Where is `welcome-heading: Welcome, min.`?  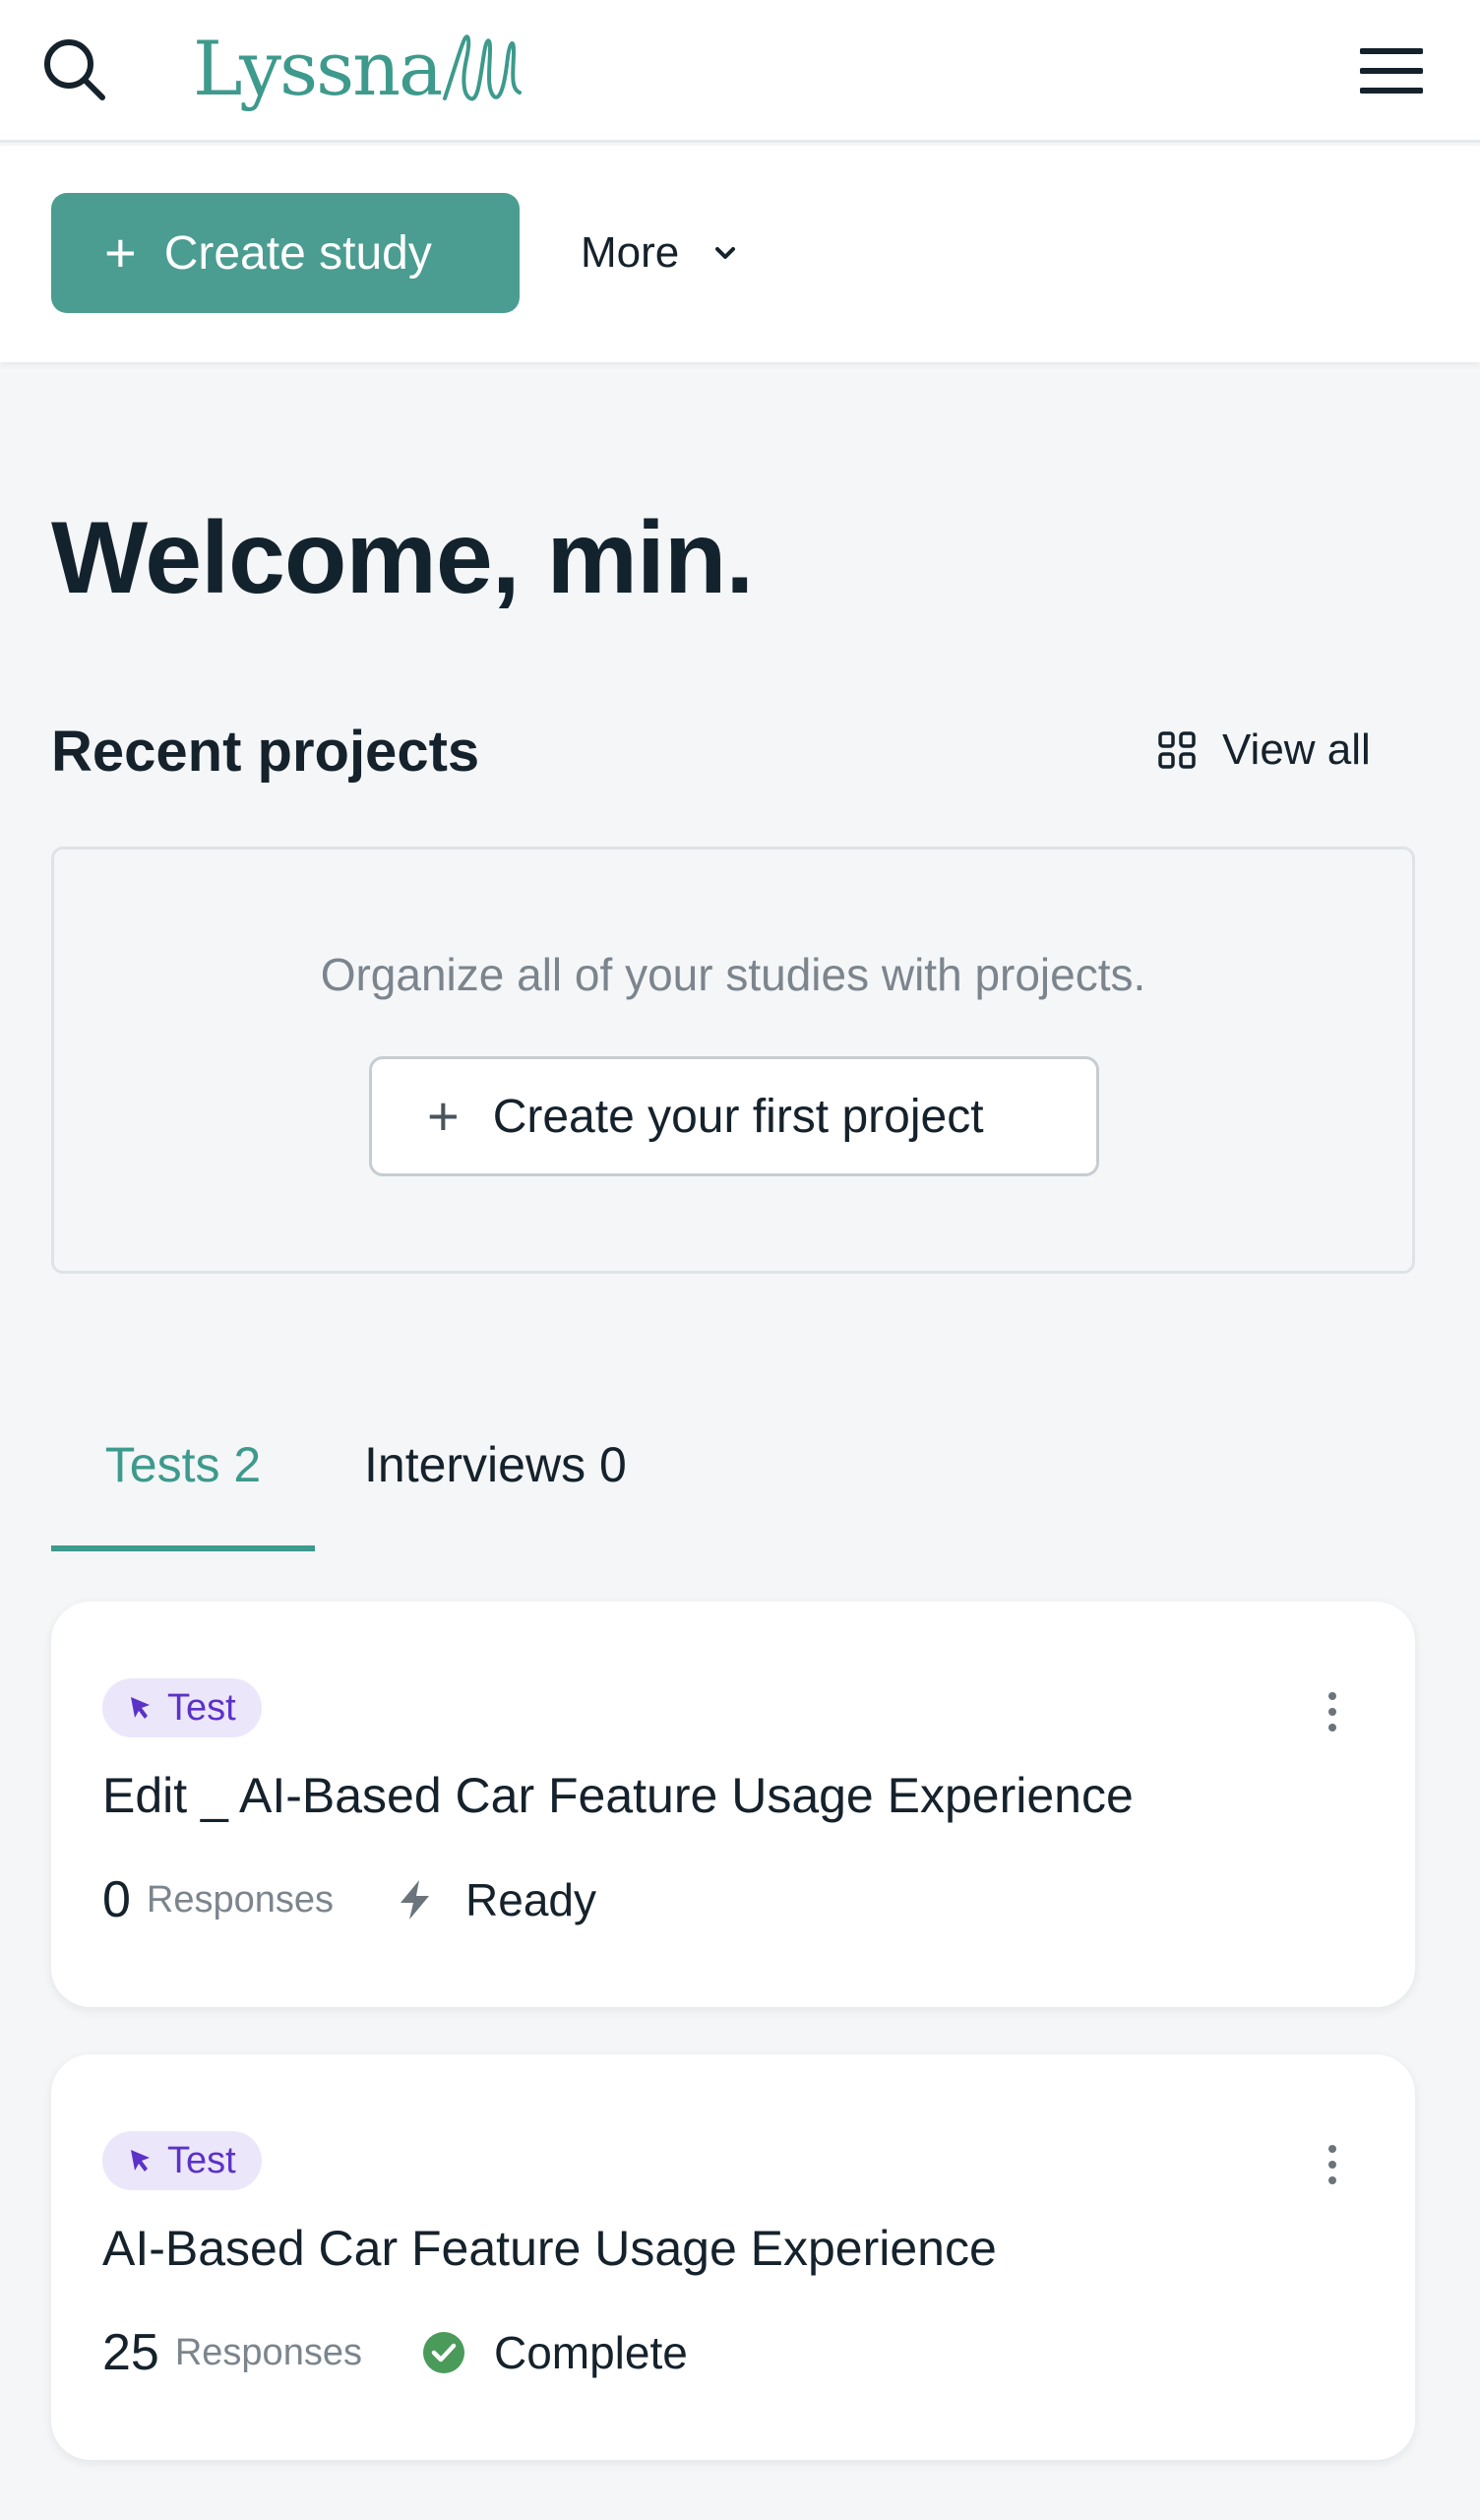
welcome-heading: Welcome, min. is located at coordinates (402, 558).